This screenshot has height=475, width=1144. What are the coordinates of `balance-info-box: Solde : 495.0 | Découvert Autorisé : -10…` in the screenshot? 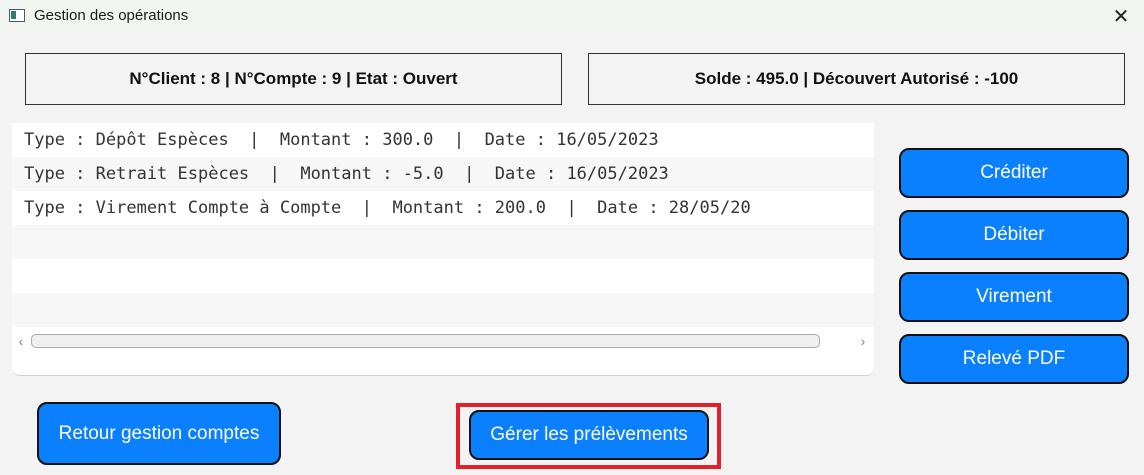 It's located at (856, 79).